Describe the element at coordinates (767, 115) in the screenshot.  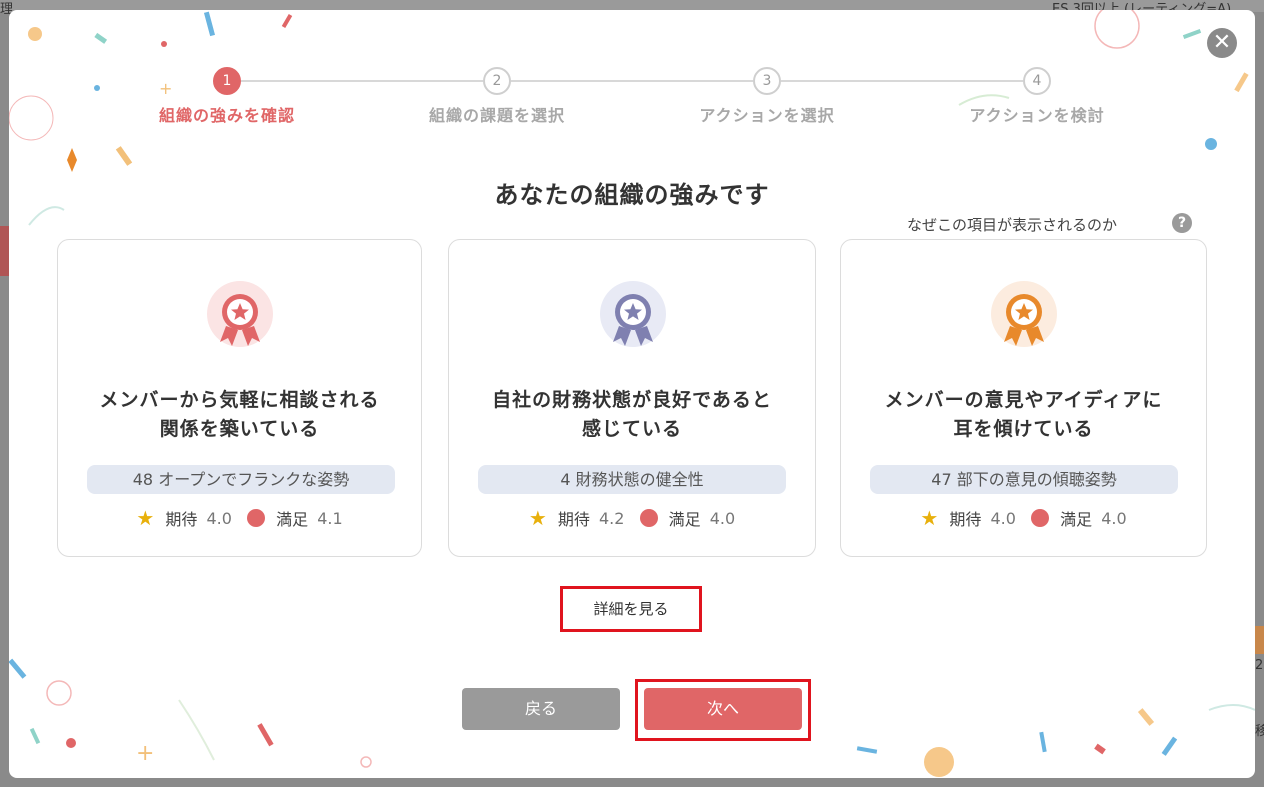
I see `step-3-label: アクションを選択` at that location.